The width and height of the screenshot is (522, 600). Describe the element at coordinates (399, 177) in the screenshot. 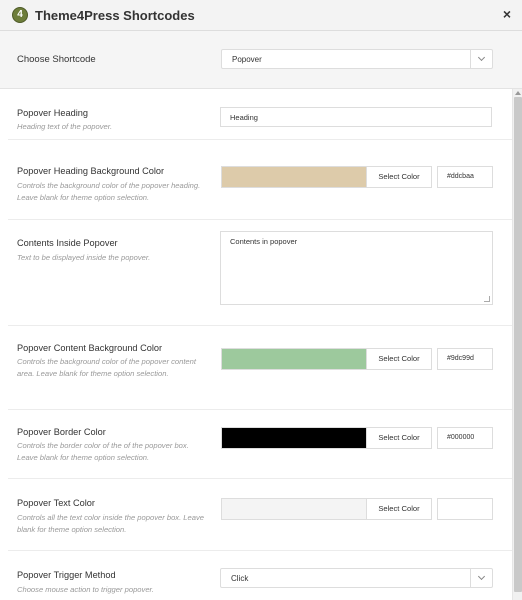

I see `heading-bg-select-color-button: Select Color` at that location.